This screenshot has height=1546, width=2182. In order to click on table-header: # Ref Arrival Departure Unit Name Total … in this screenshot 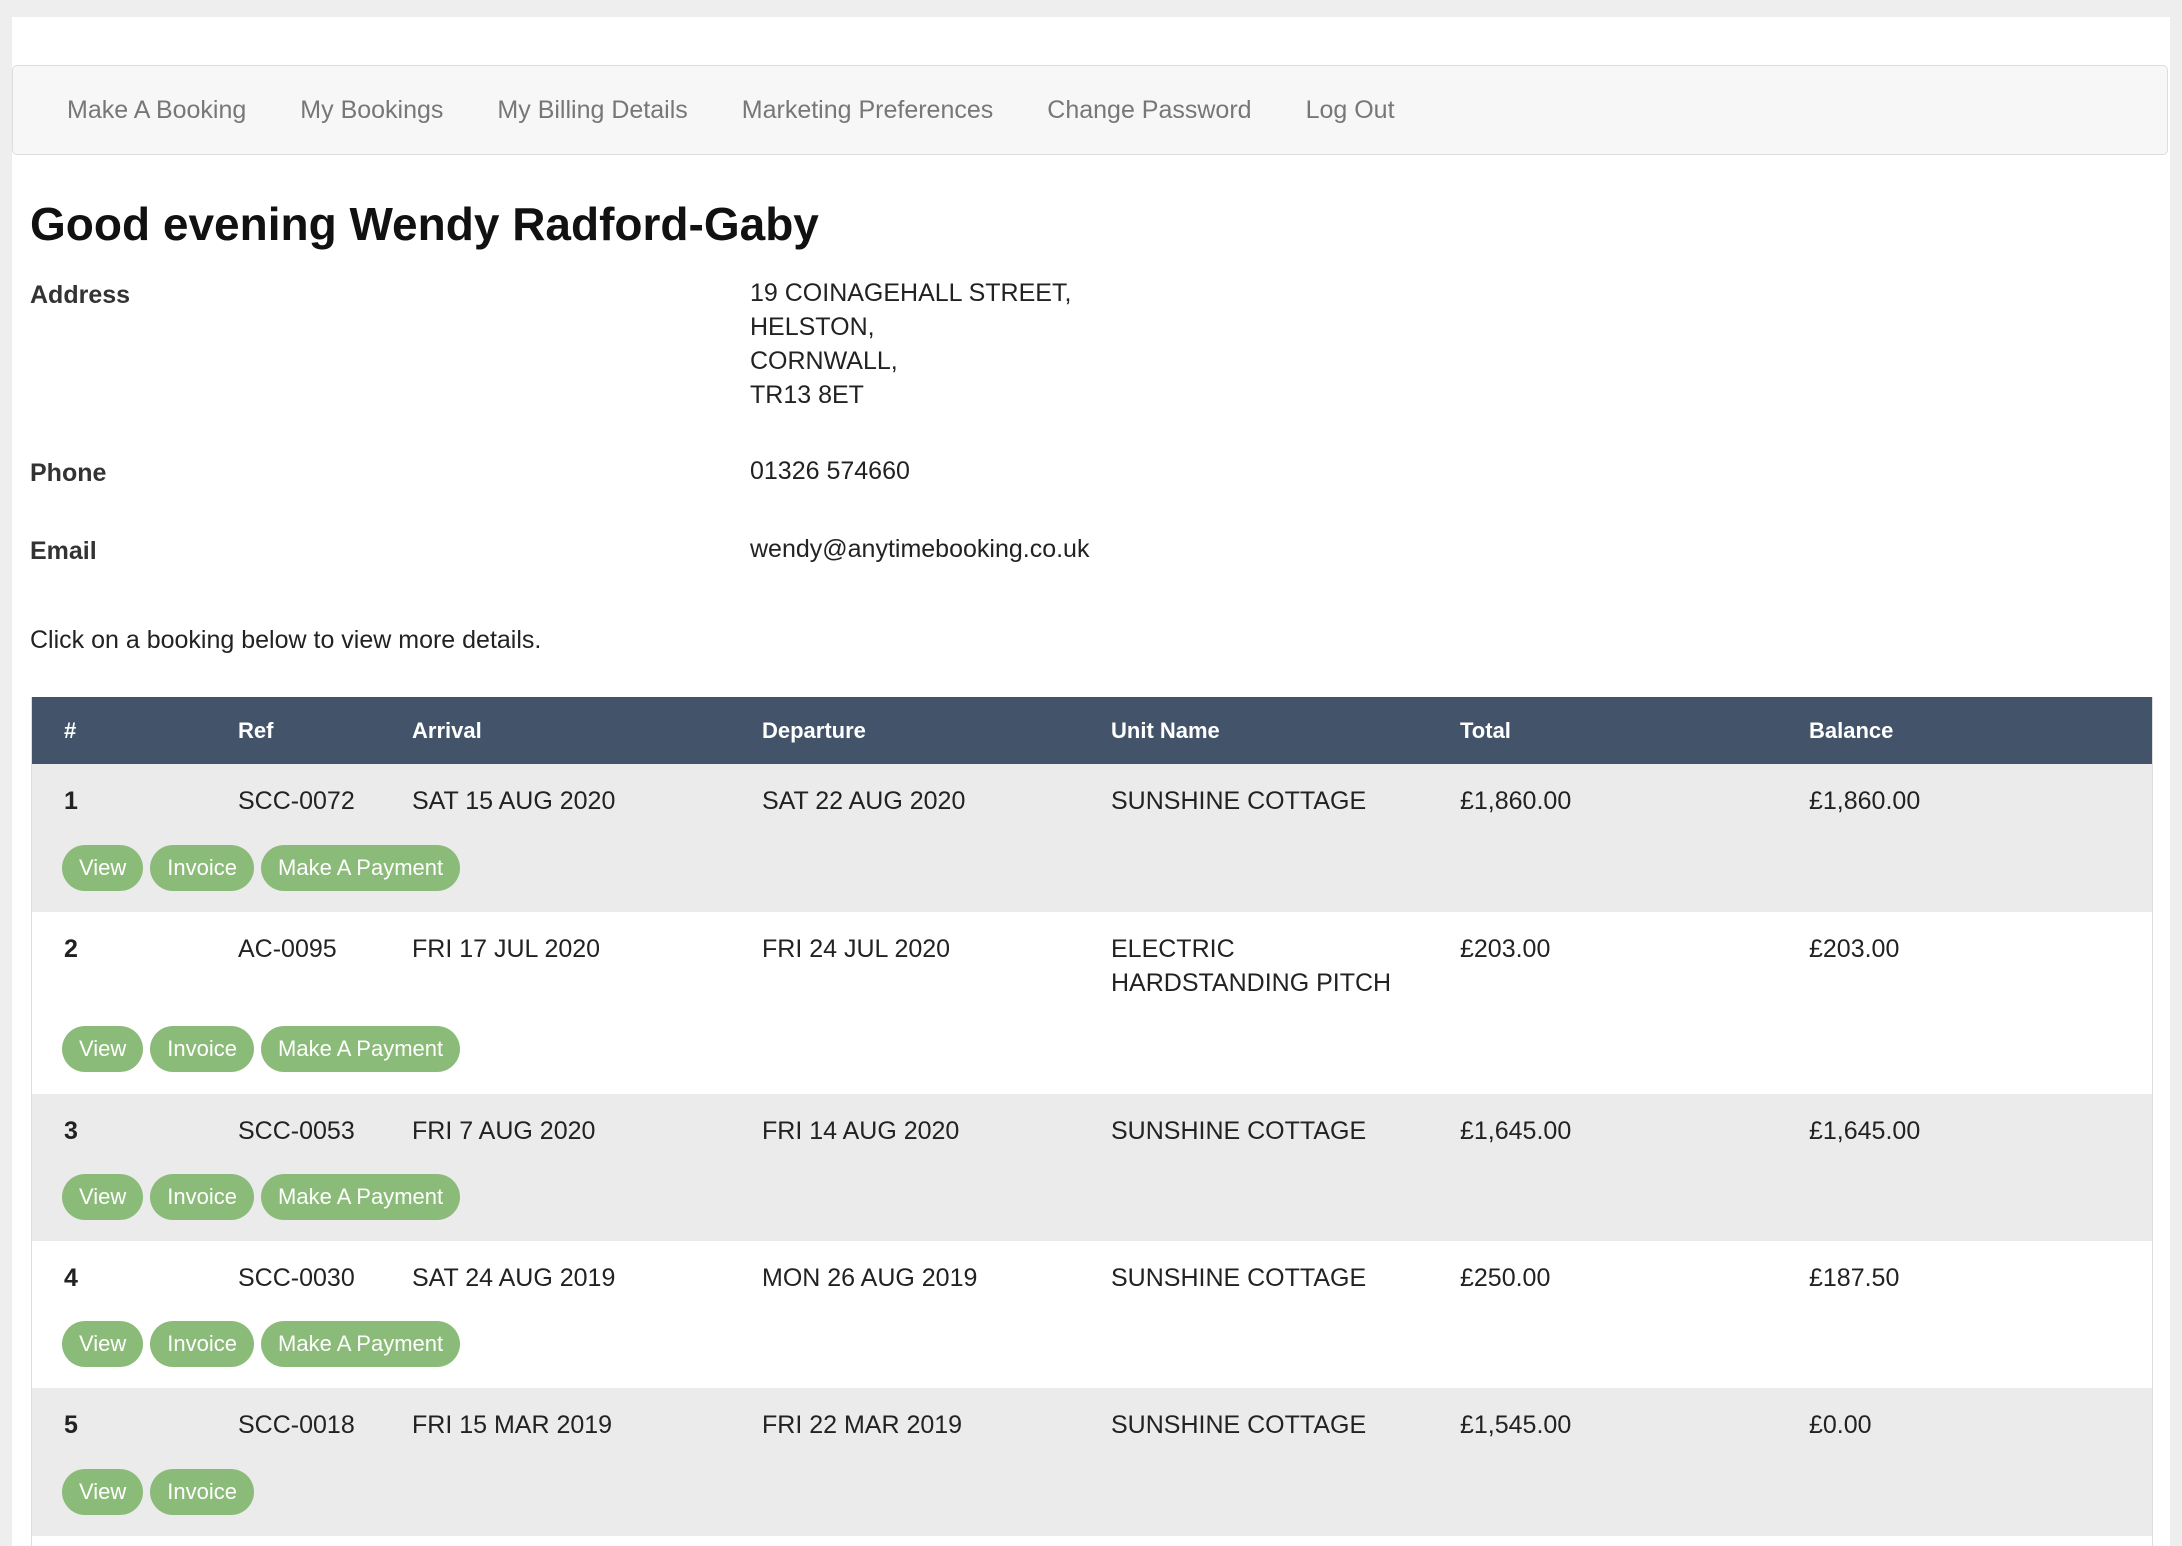, I will do `click(1092, 730)`.